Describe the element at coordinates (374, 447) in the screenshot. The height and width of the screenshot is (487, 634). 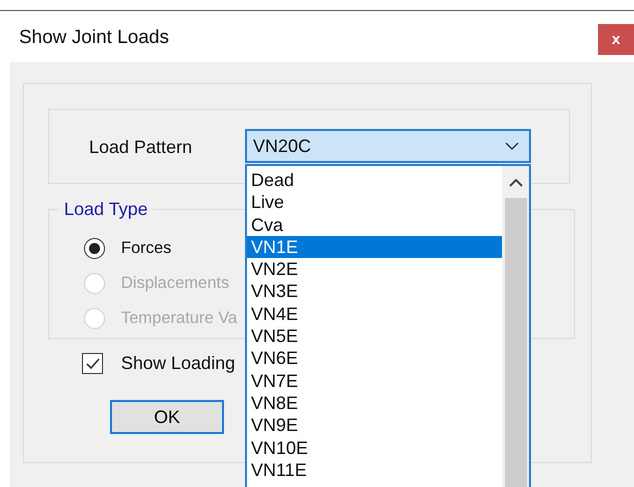
I see `dropdown-option: VN10E` at that location.